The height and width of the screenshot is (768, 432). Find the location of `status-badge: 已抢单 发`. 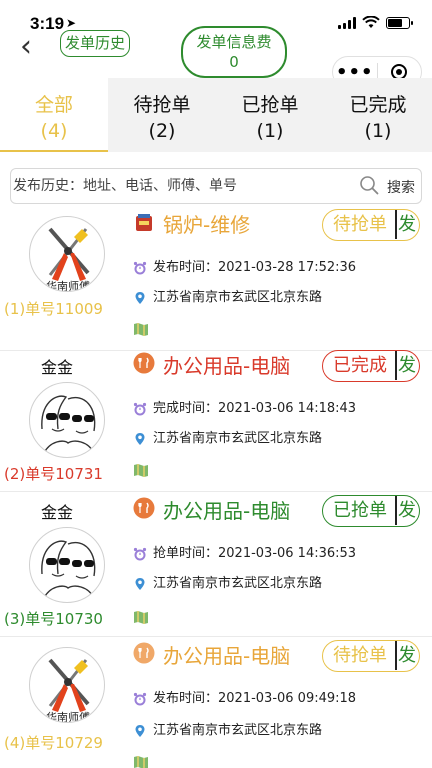

status-badge: 已抢单 发 is located at coordinates (371, 511).